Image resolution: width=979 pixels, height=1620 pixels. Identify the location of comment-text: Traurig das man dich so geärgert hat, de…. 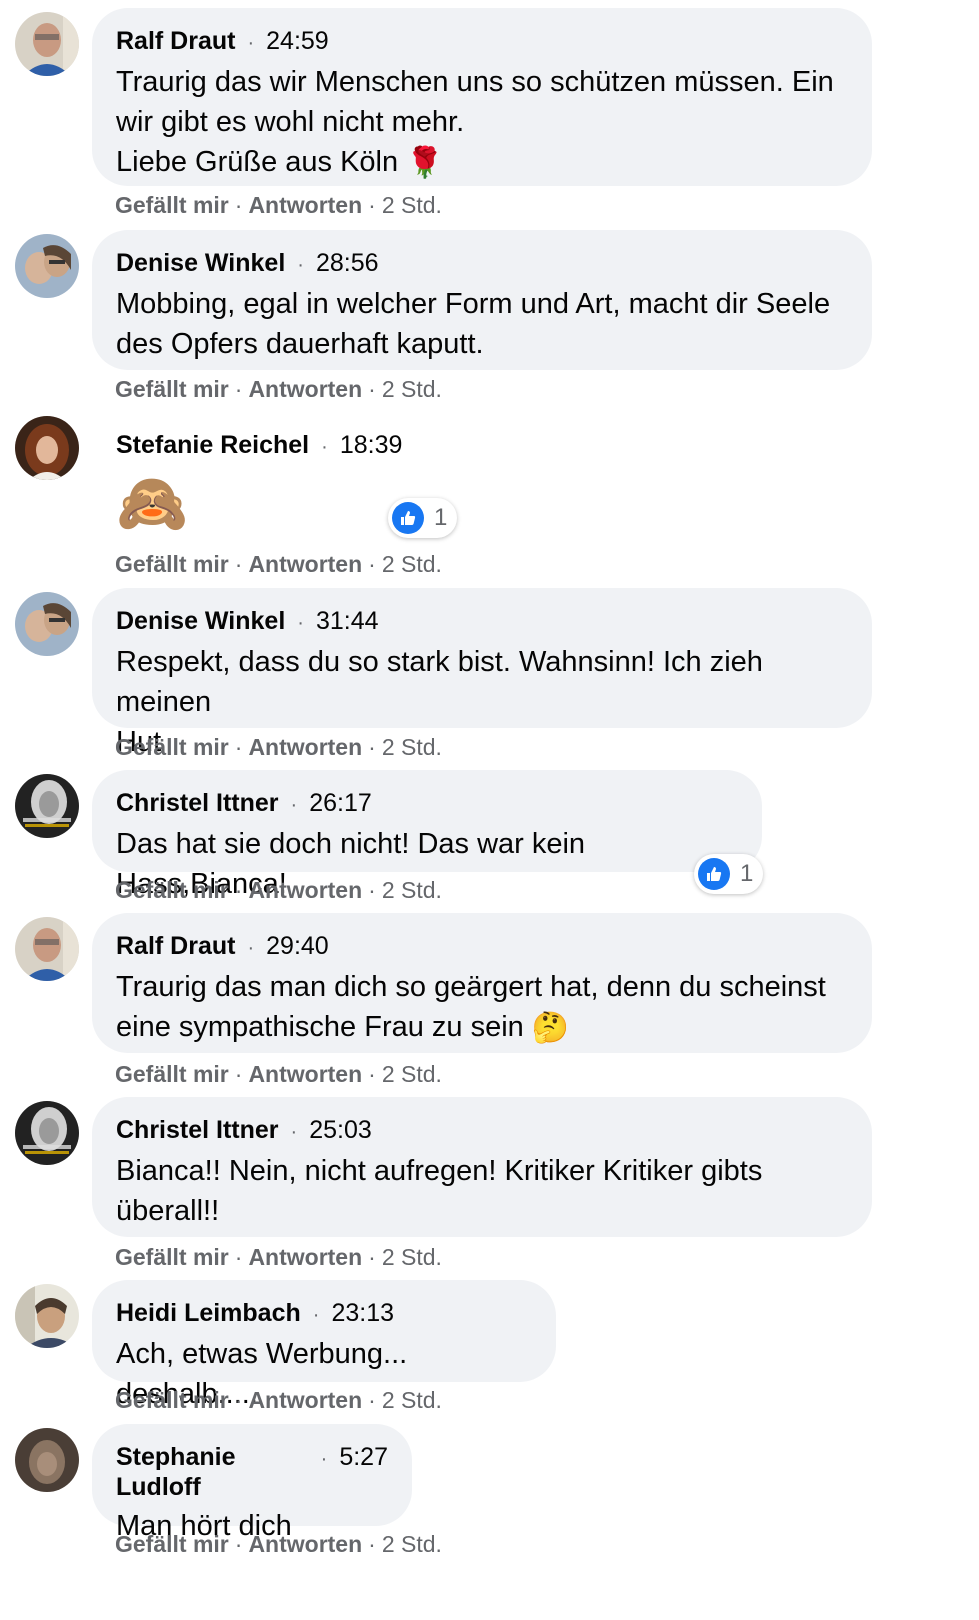
(471, 1008).